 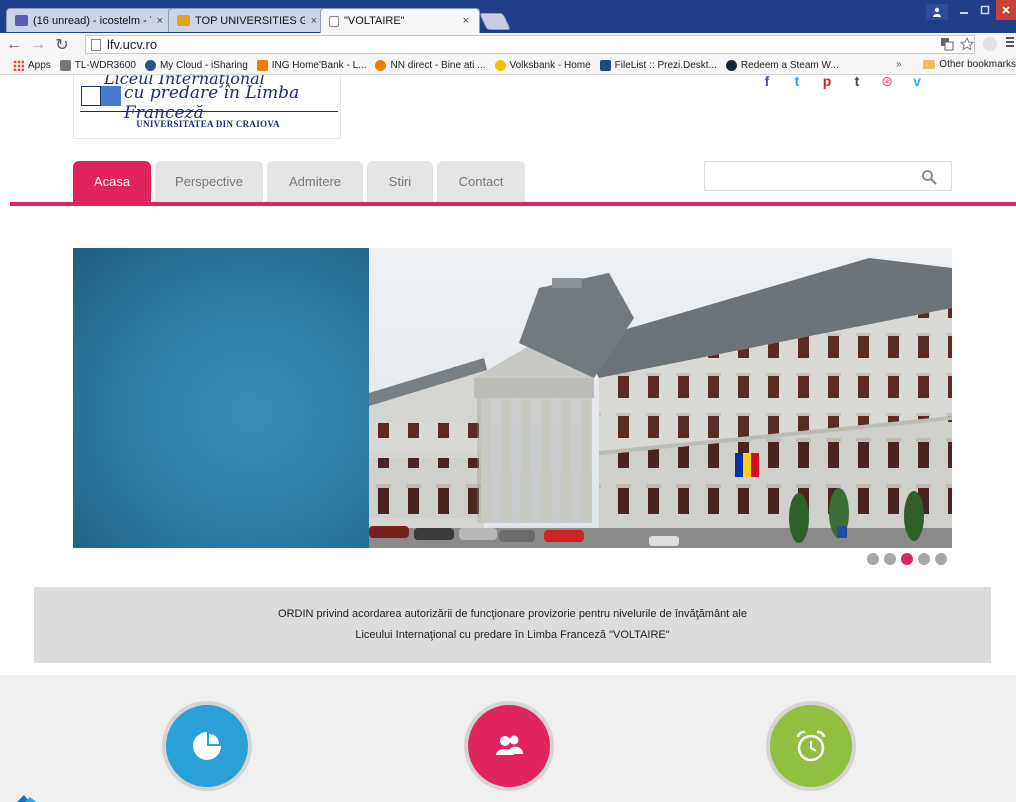 I want to click on extension-icon, so click(x=990, y=44).